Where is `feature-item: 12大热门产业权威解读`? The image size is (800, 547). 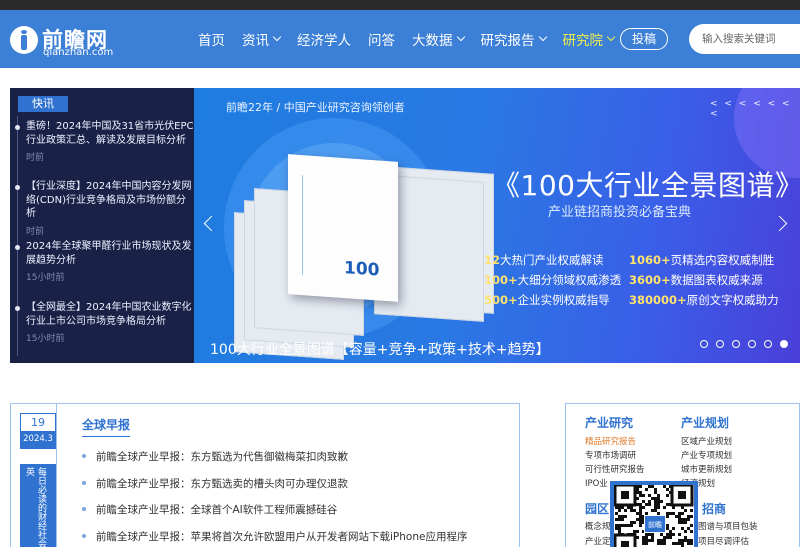 feature-item: 12大热门产业权威解读 is located at coordinates (544, 260).